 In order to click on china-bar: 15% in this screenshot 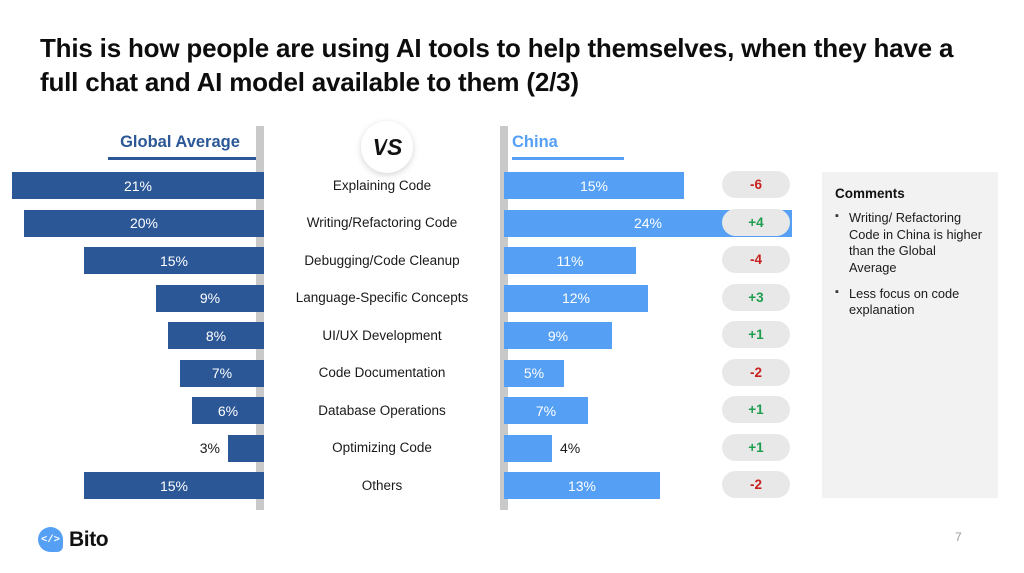, I will do `click(594, 185)`.